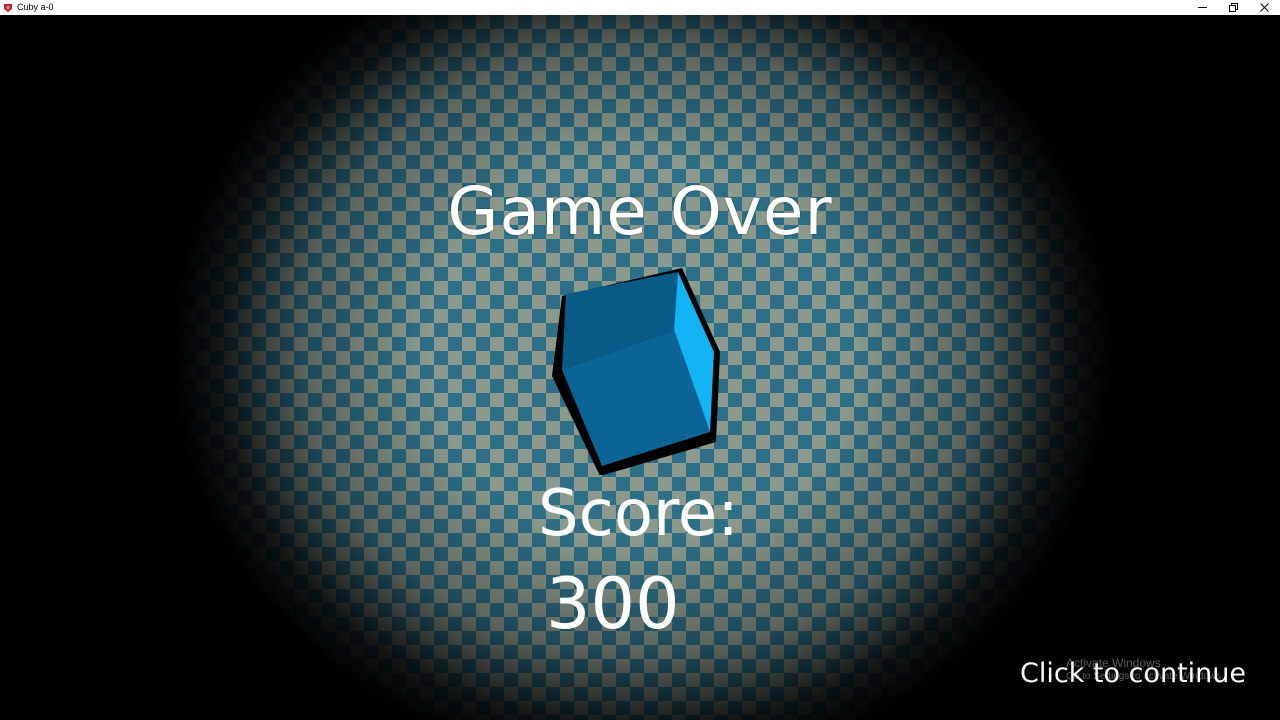 This screenshot has width=1280, height=720. What do you see at coordinates (636, 371) in the screenshot?
I see `cube-icon` at bounding box center [636, 371].